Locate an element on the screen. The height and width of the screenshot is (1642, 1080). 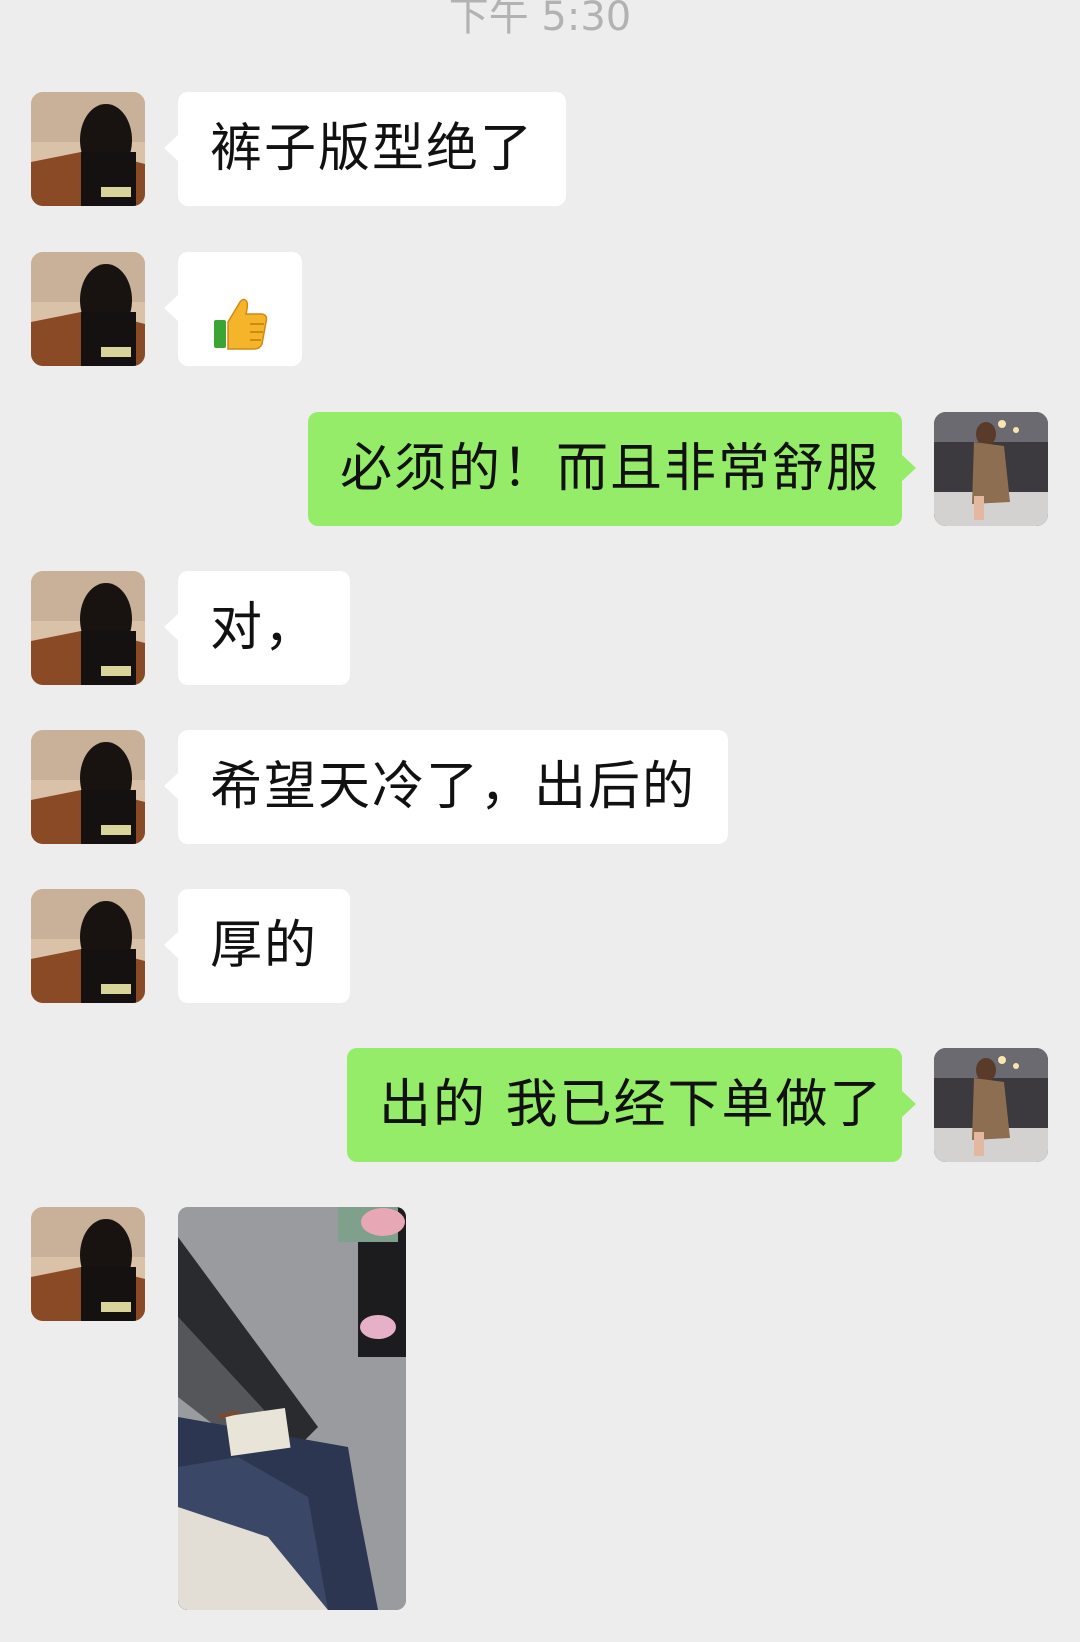
incoming-message-bubble: 厚的 is located at coordinates (257, 946).